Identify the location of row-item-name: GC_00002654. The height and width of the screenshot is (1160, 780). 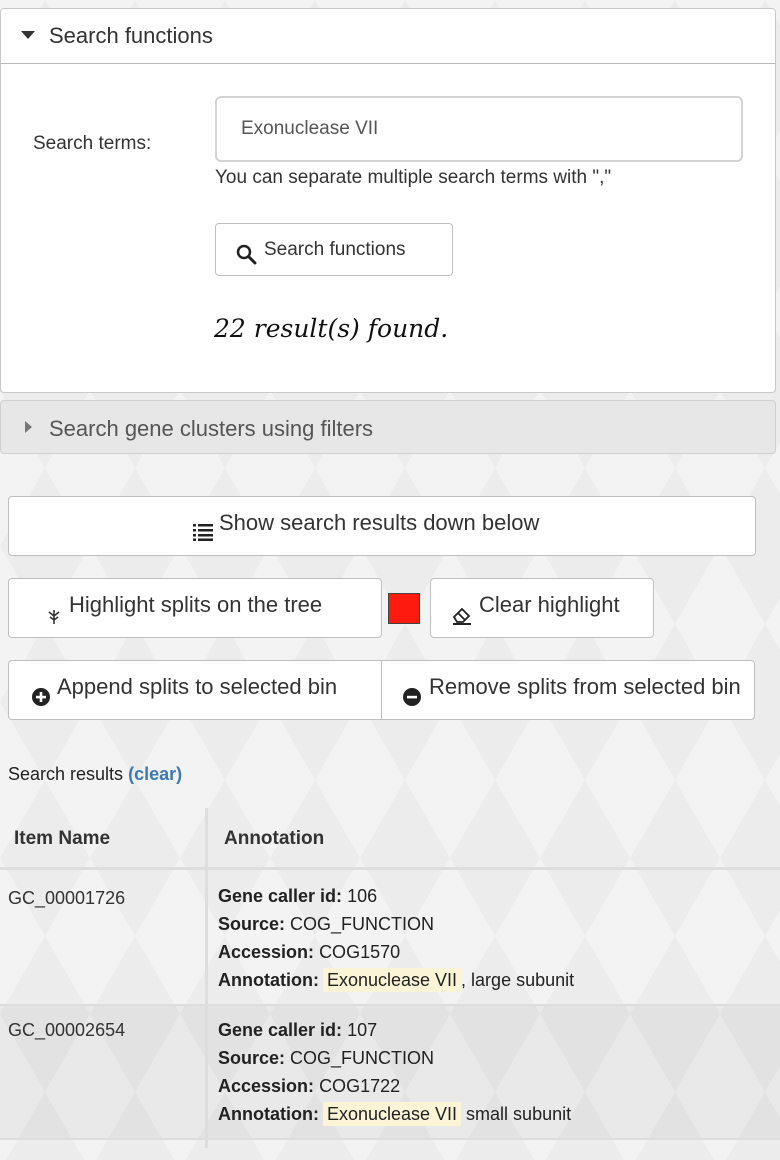
(67, 1030).